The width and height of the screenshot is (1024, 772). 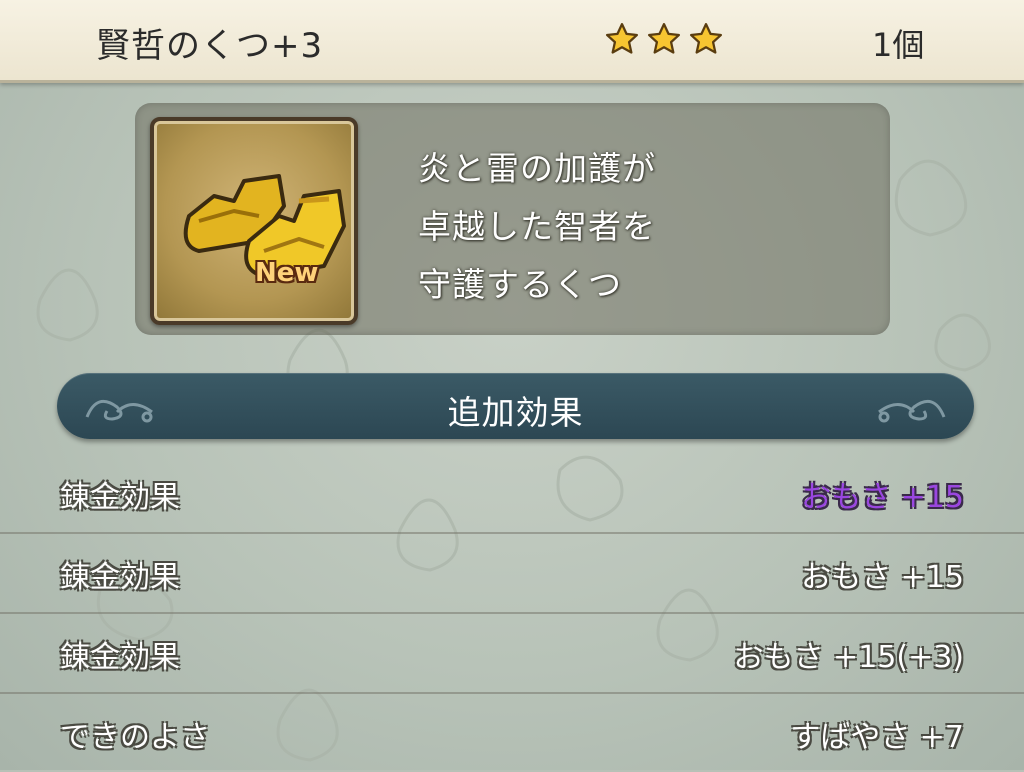 I want to click on item-header: 賢哲のくつ+3 1個, so click(x=512, y=41).